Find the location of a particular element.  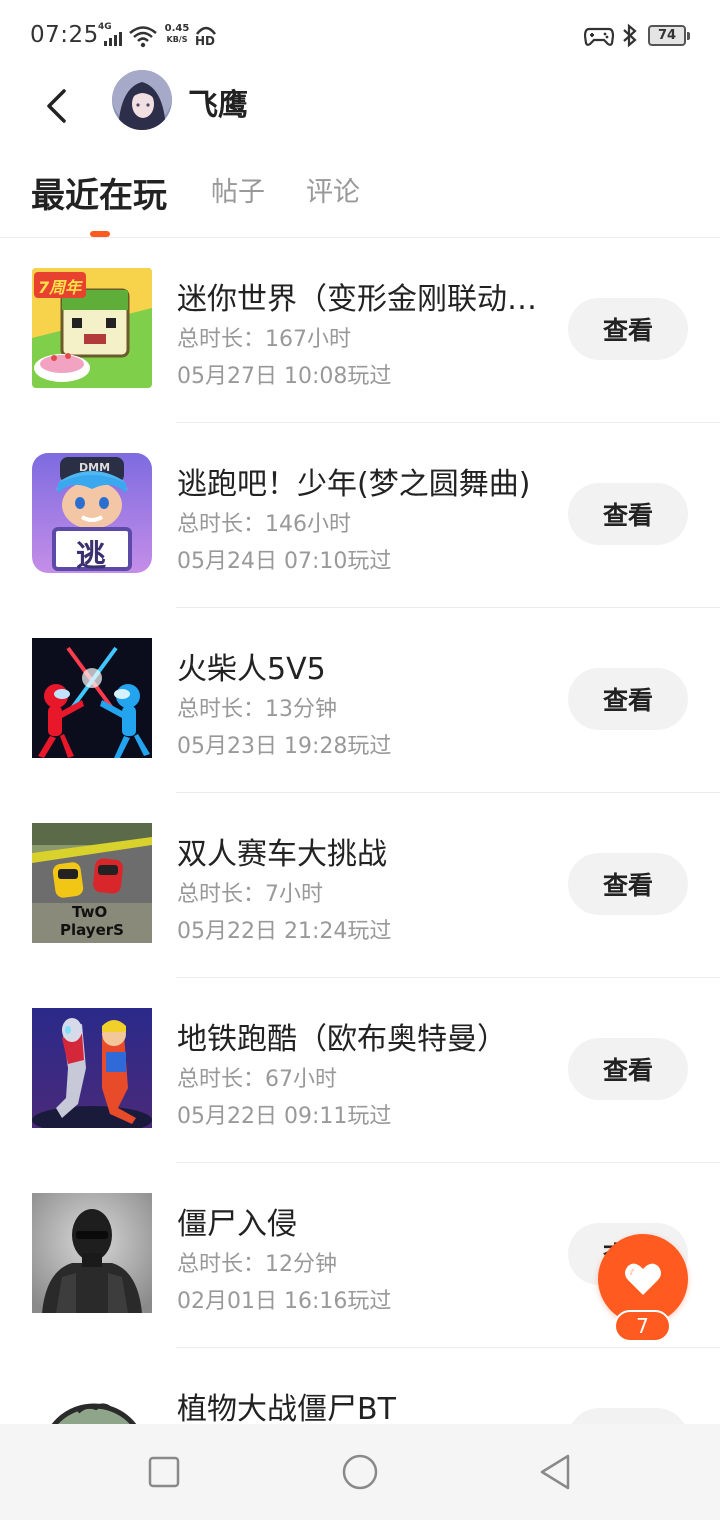

heart-icon is located at coordinates (643, 1279).